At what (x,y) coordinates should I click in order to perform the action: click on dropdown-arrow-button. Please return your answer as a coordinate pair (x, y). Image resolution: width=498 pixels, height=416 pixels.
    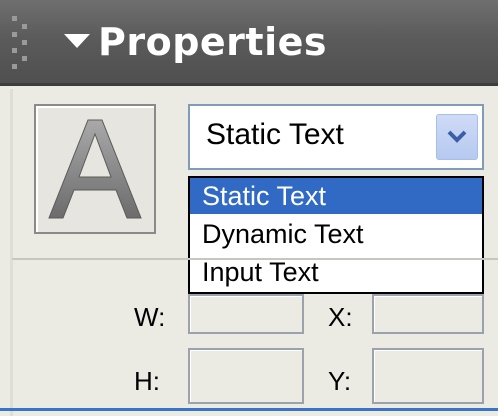
    Looking at the image, I should click on (457, 137).